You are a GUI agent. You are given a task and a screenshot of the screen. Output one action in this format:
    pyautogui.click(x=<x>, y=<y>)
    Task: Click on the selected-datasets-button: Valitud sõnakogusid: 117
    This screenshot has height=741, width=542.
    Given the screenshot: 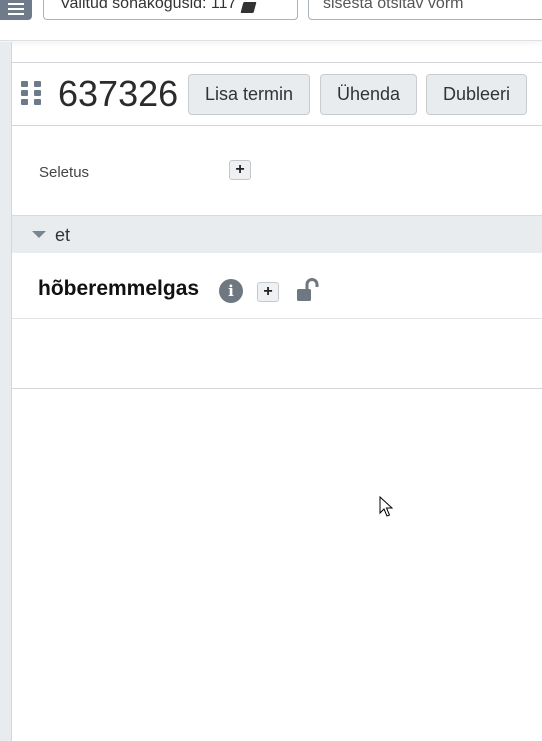 What is the action you would take?
    pyautogui.click(x=170, y=10)
    